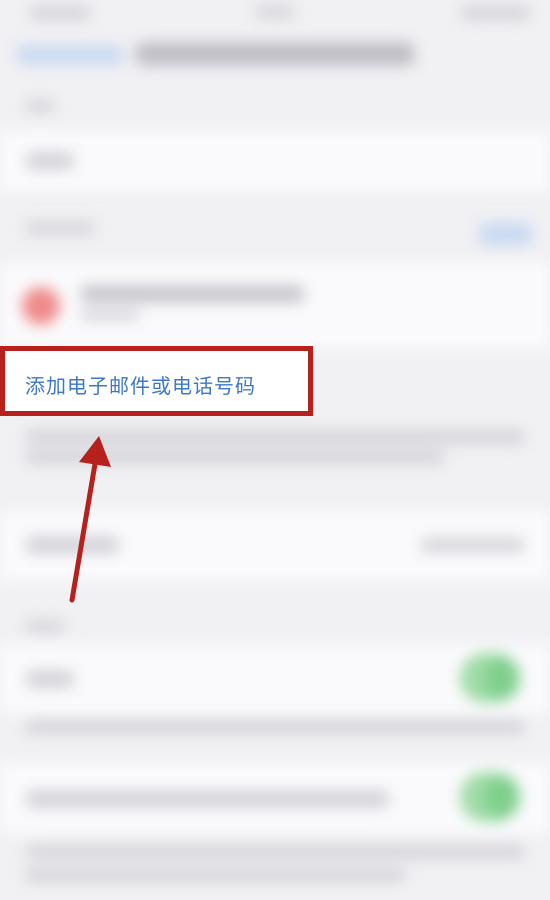  What do you see at coordinates (90, 519) in the screenshot?
I see `annotation-arrow-icon` at bounding box center [90, 519].